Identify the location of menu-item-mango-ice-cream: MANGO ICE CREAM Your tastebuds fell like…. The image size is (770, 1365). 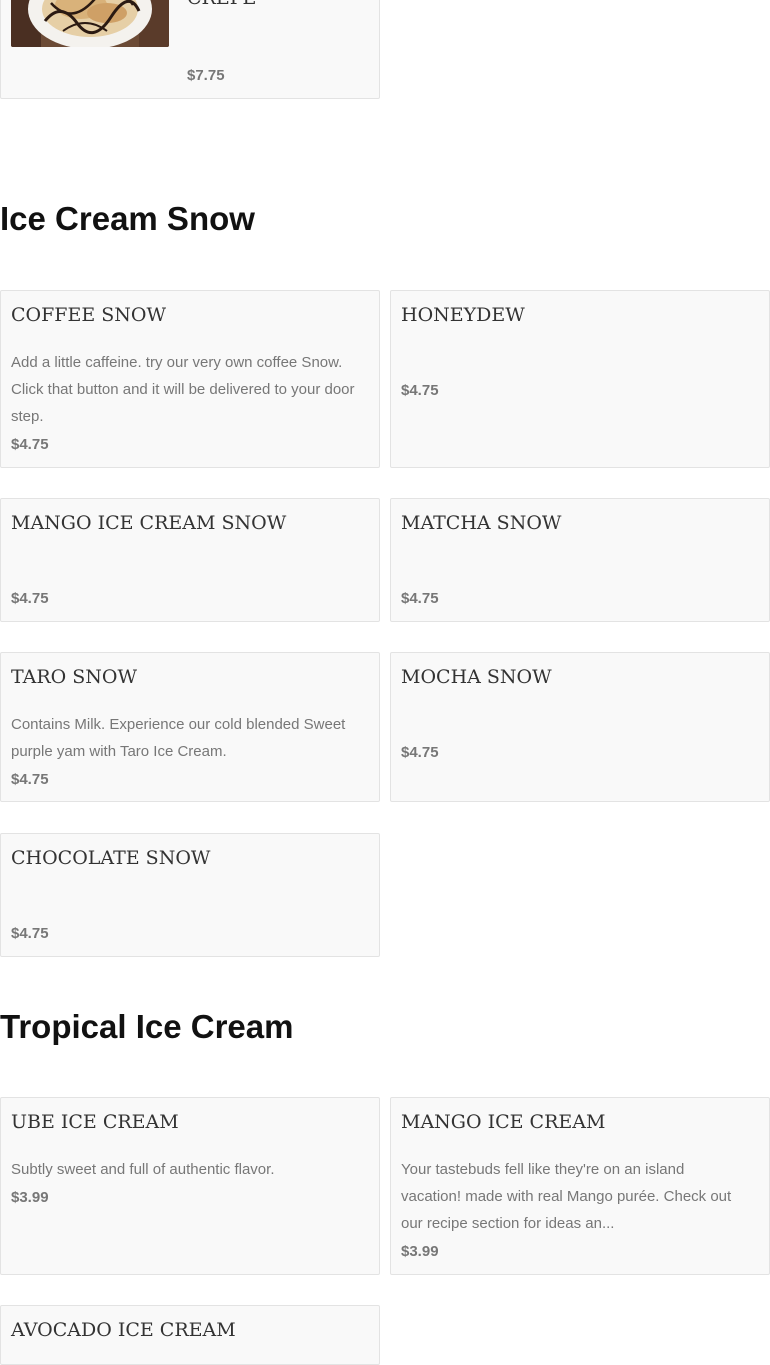
(580, 1186).